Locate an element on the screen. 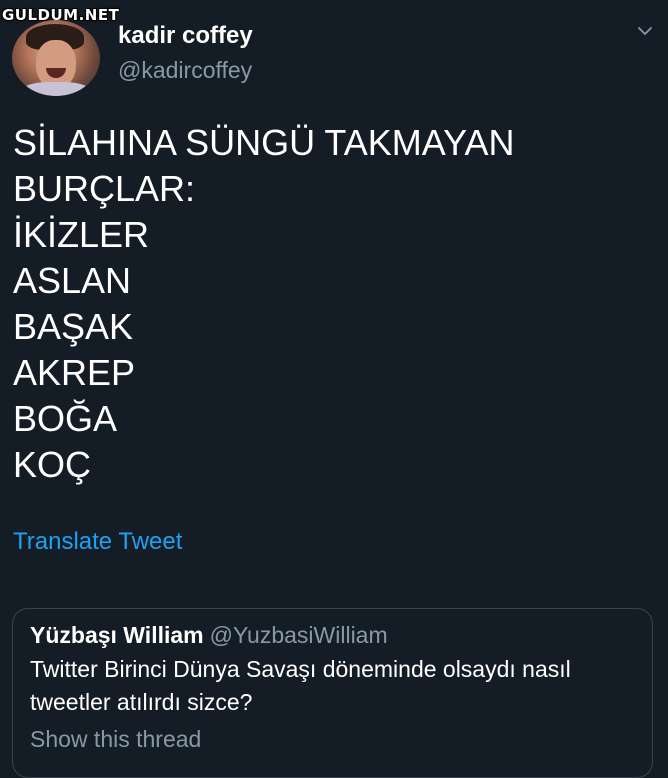 This screenshot has height=778, width=668. tweet-line: AKREP is located at coordinates (74, 372).